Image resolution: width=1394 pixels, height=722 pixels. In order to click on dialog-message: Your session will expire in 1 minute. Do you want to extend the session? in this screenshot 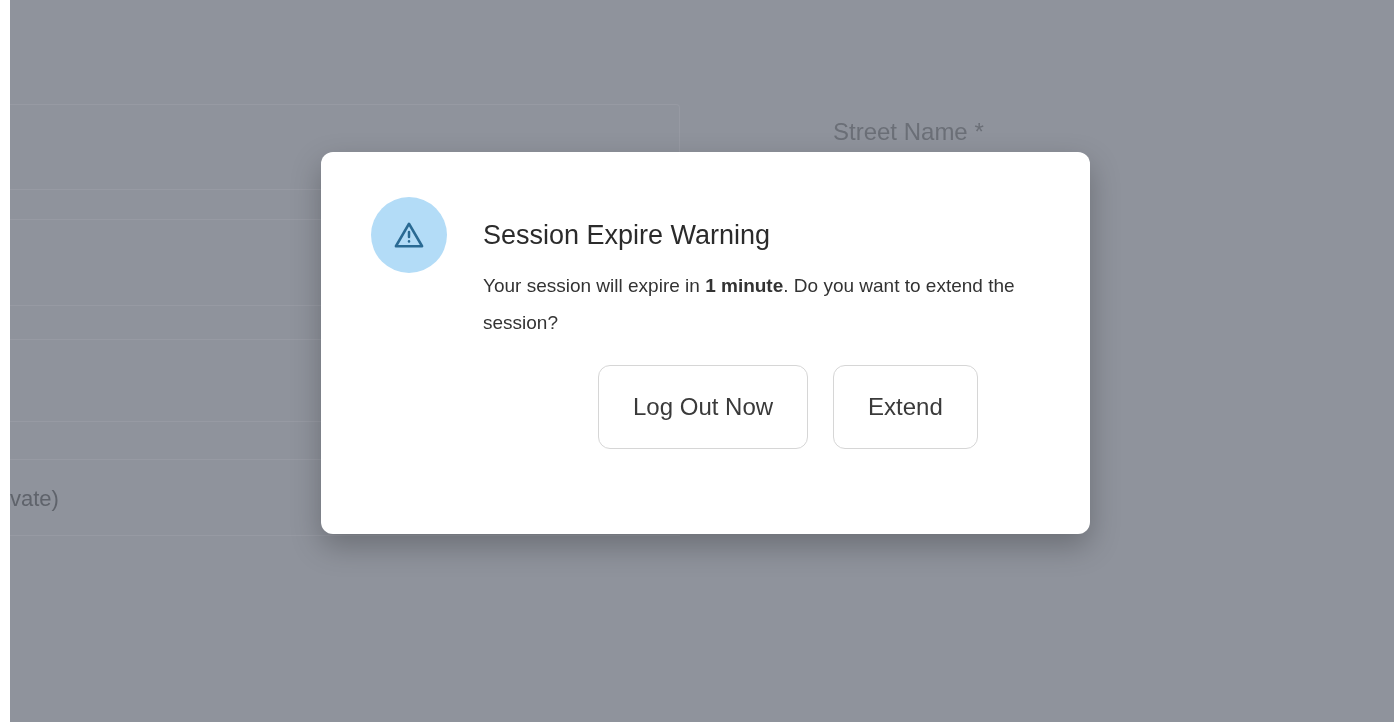, I will do `click(749, 304)`.